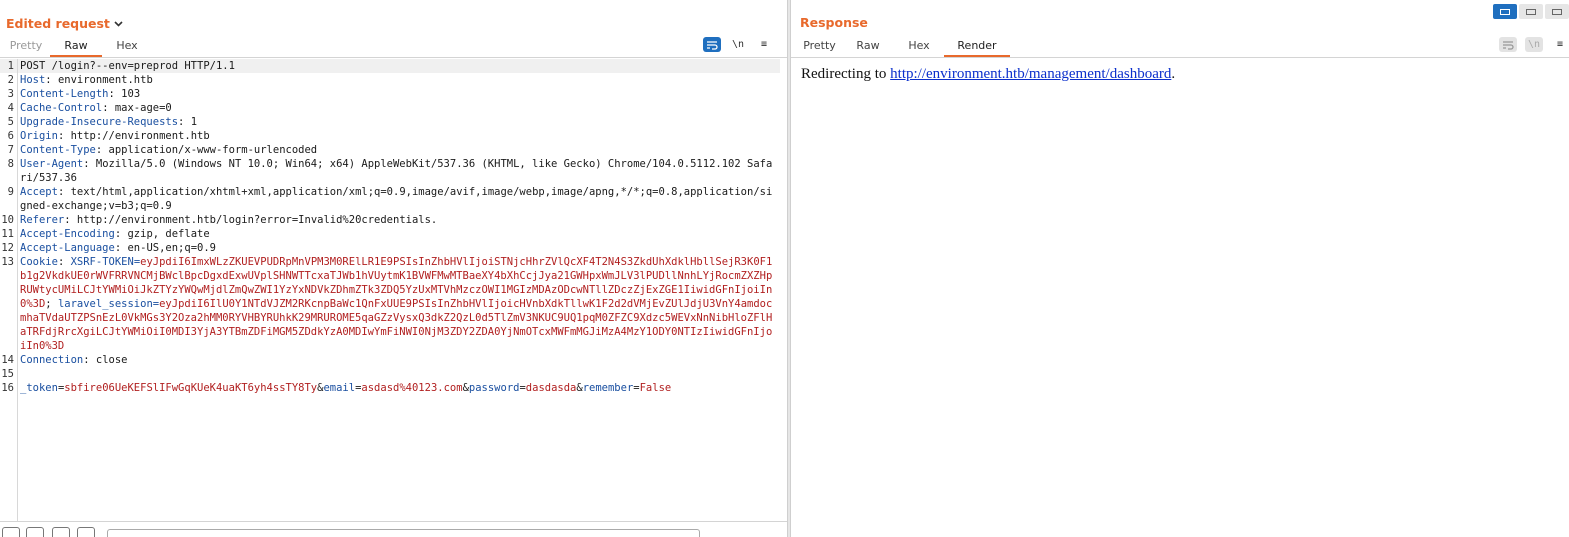  Describe the element at coordinates (118, 248) in the screenshot. I see `line-content: Accept-Language: en-US,en;q=0.9` at that location.